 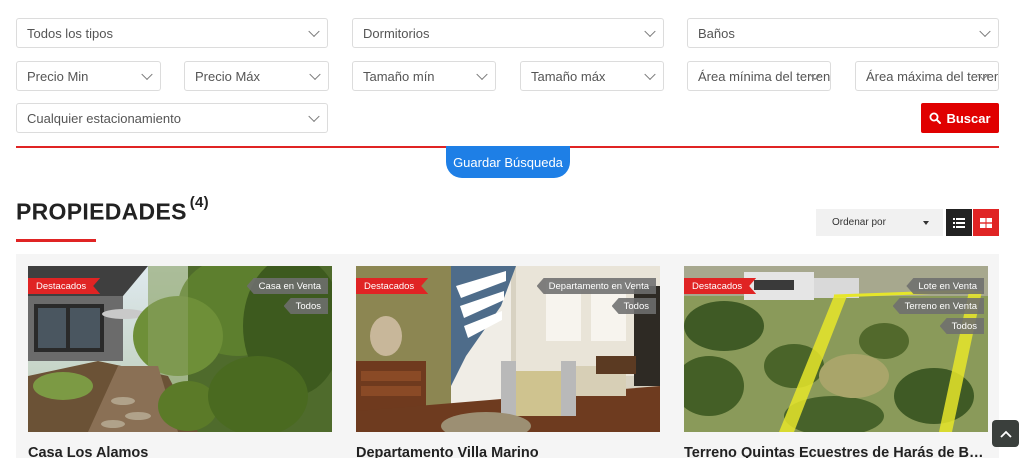 I want to click on search-button-label: Buscar, so click(x=968, y=118).